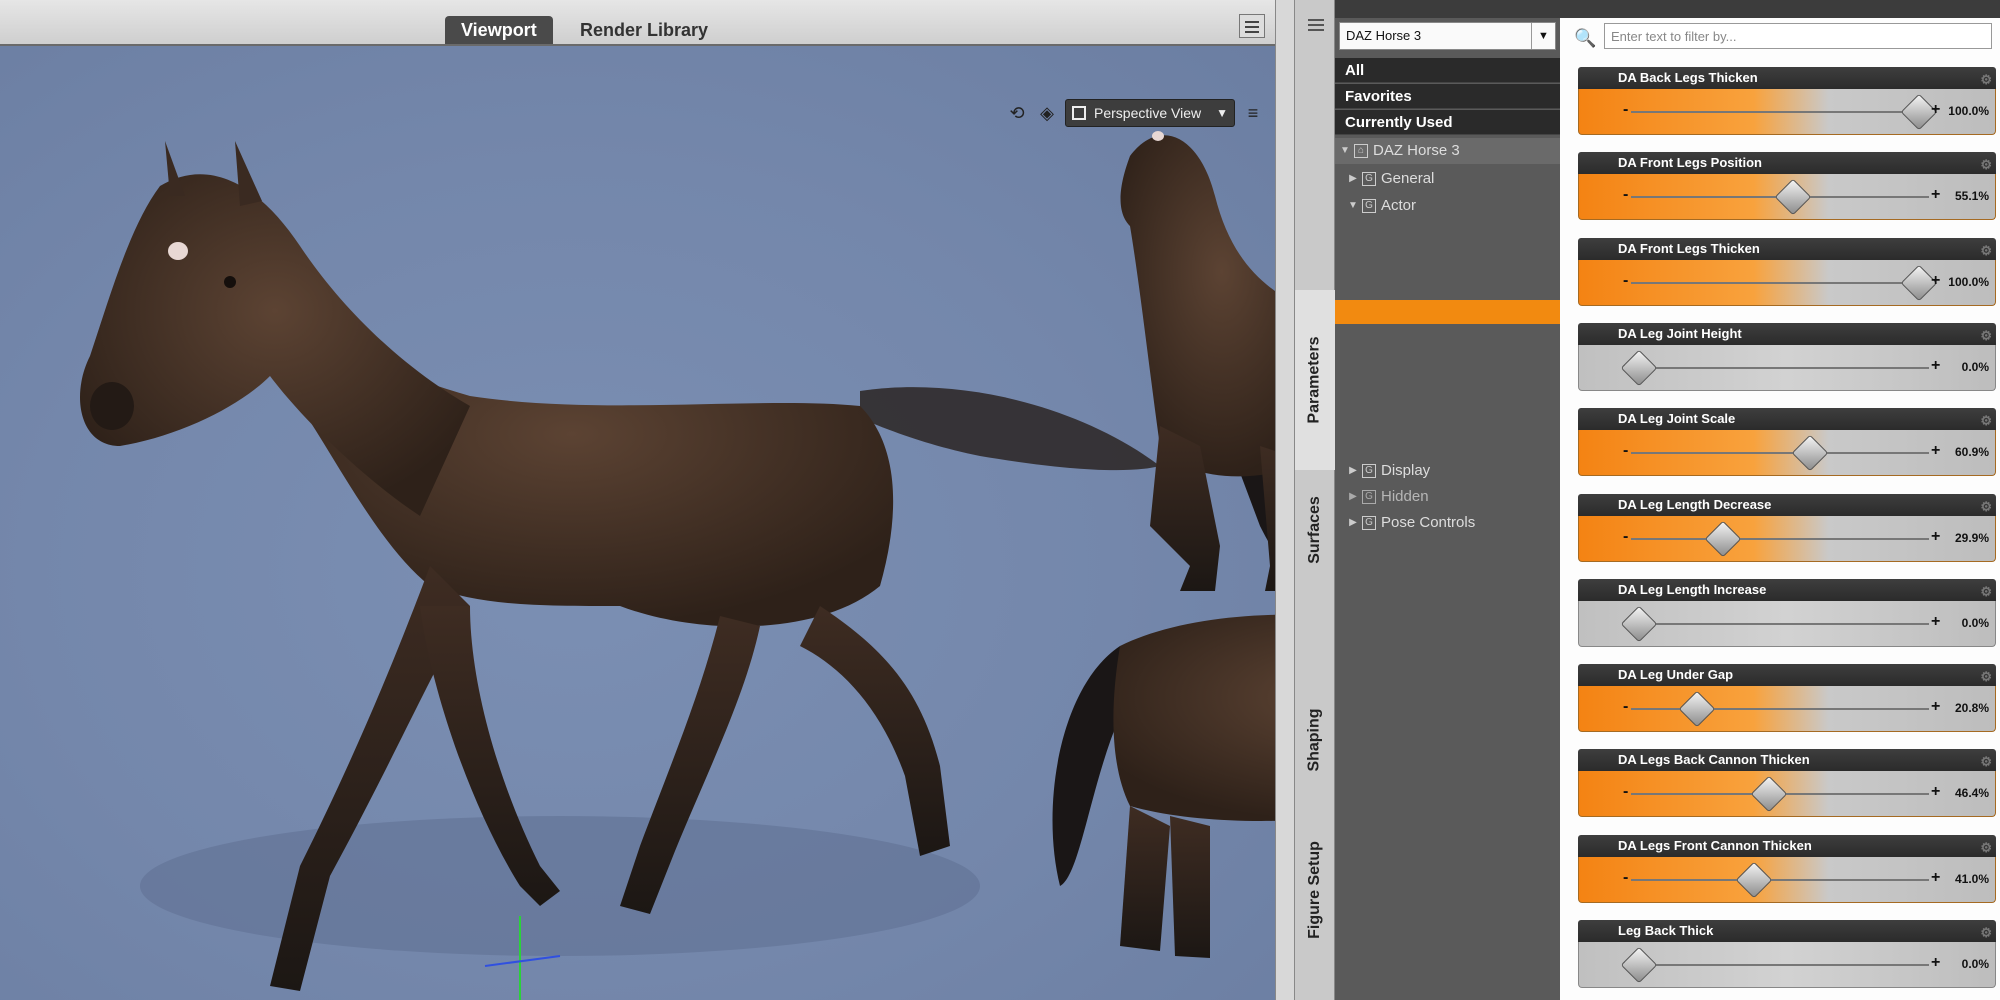  I want to click on slider-track-area: - +41.0%, so click(1787, 879).